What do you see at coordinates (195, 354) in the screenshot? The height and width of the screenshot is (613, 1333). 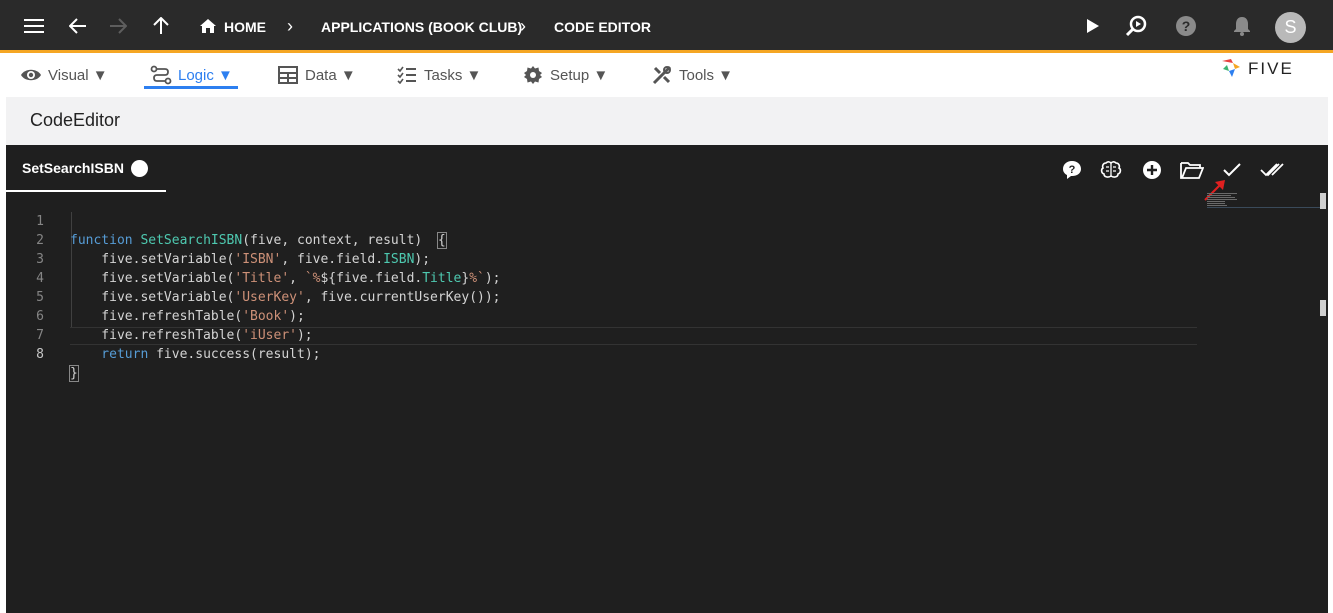 I see `code-text: return five.success(result);` at bounding box center [195, 354].